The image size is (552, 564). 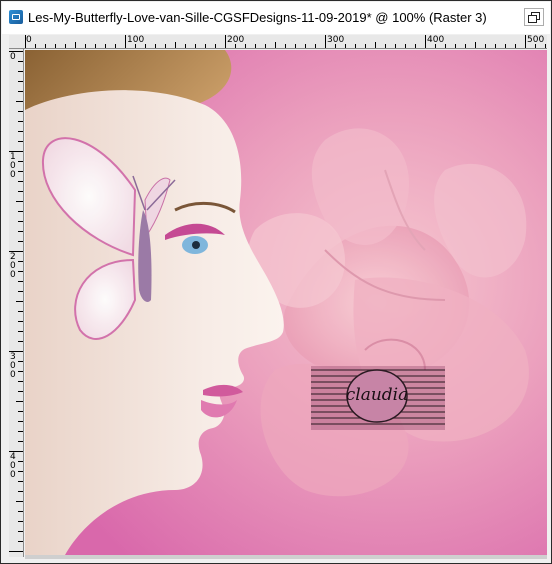 What do you see at coordinates (13, 266) in the screenshot?
I see `v-ruler-label: 200` at bounding box center [13, 266].